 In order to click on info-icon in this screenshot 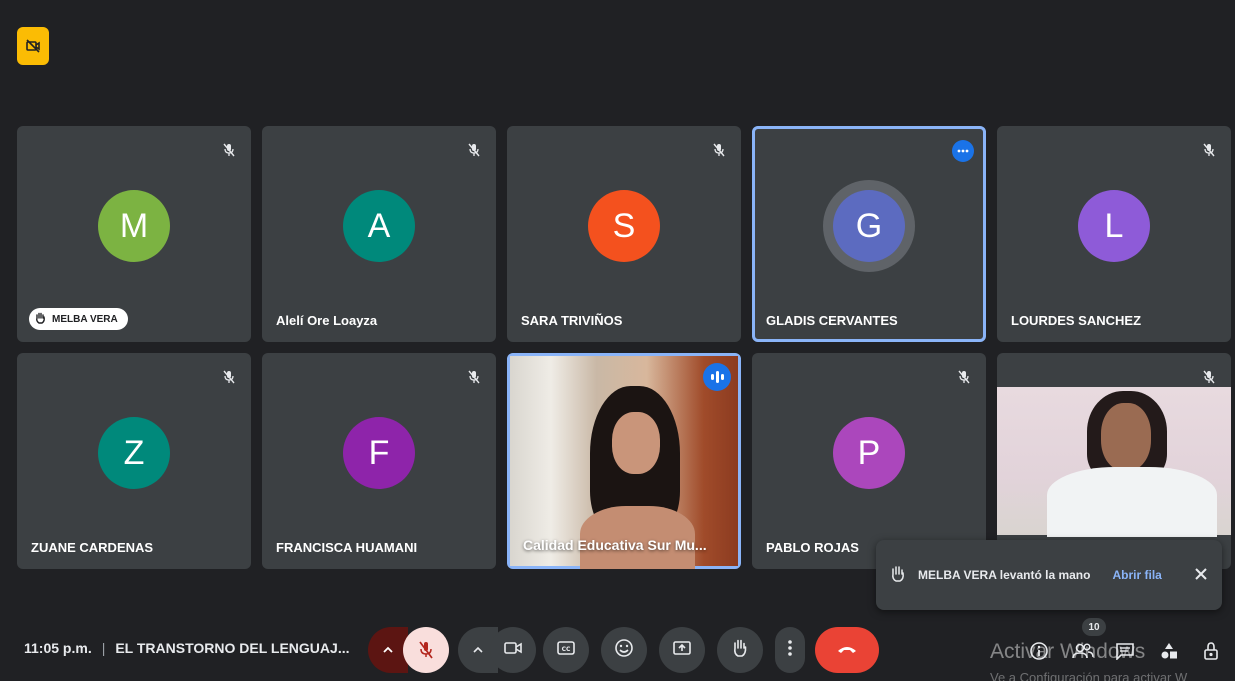, I will do `click(1039, 651)`.